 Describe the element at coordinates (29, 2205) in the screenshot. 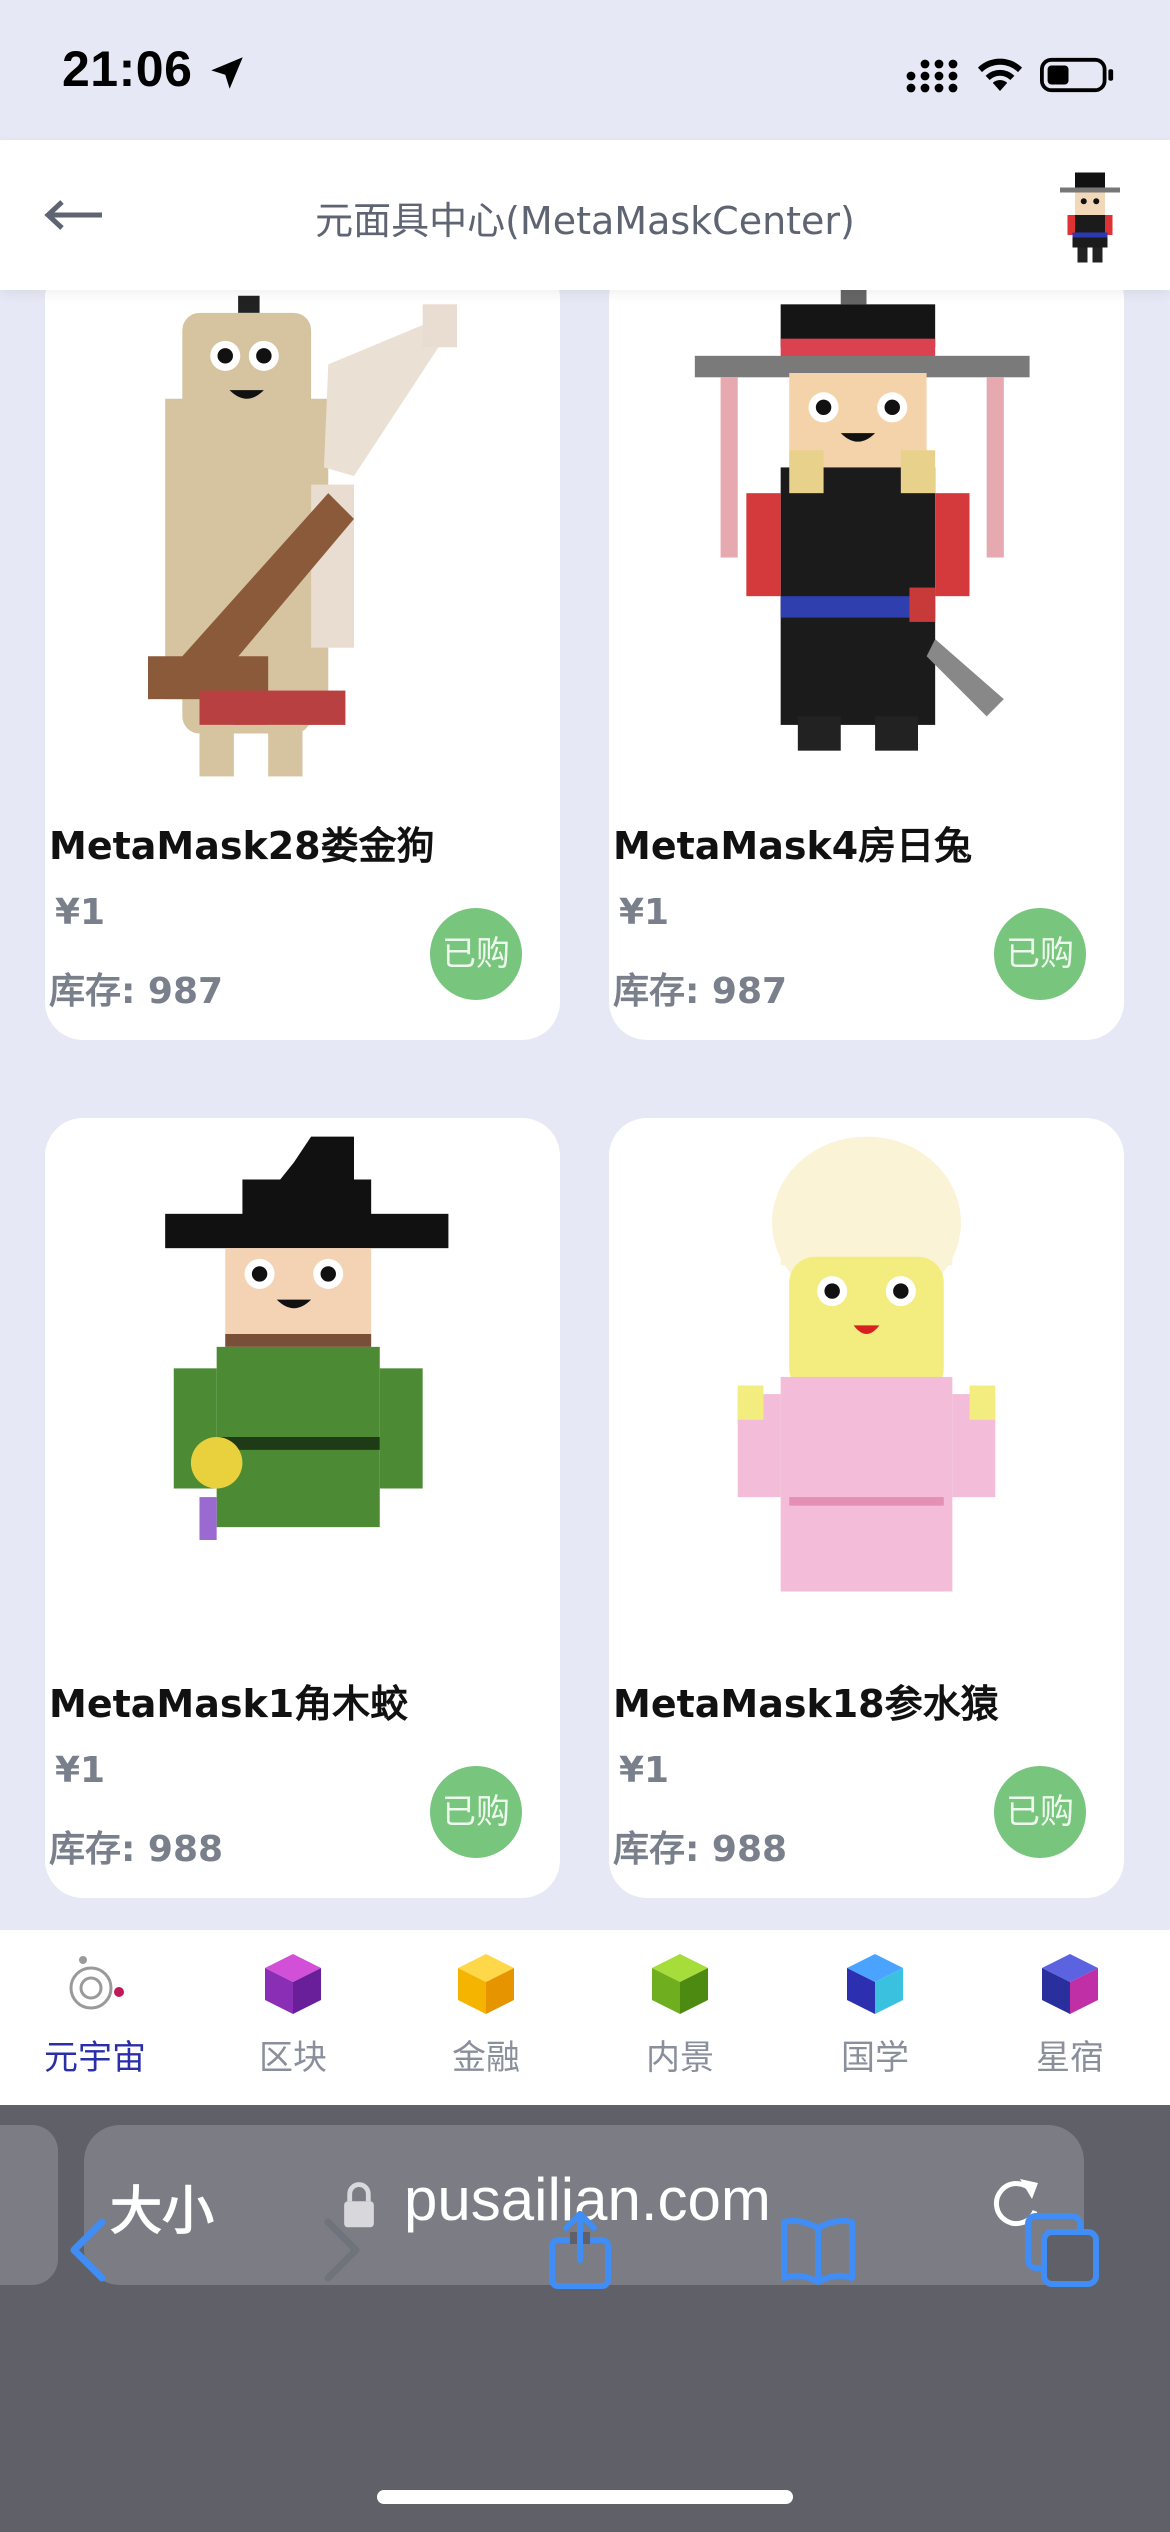

I see `previous-tab-preview` at that location.